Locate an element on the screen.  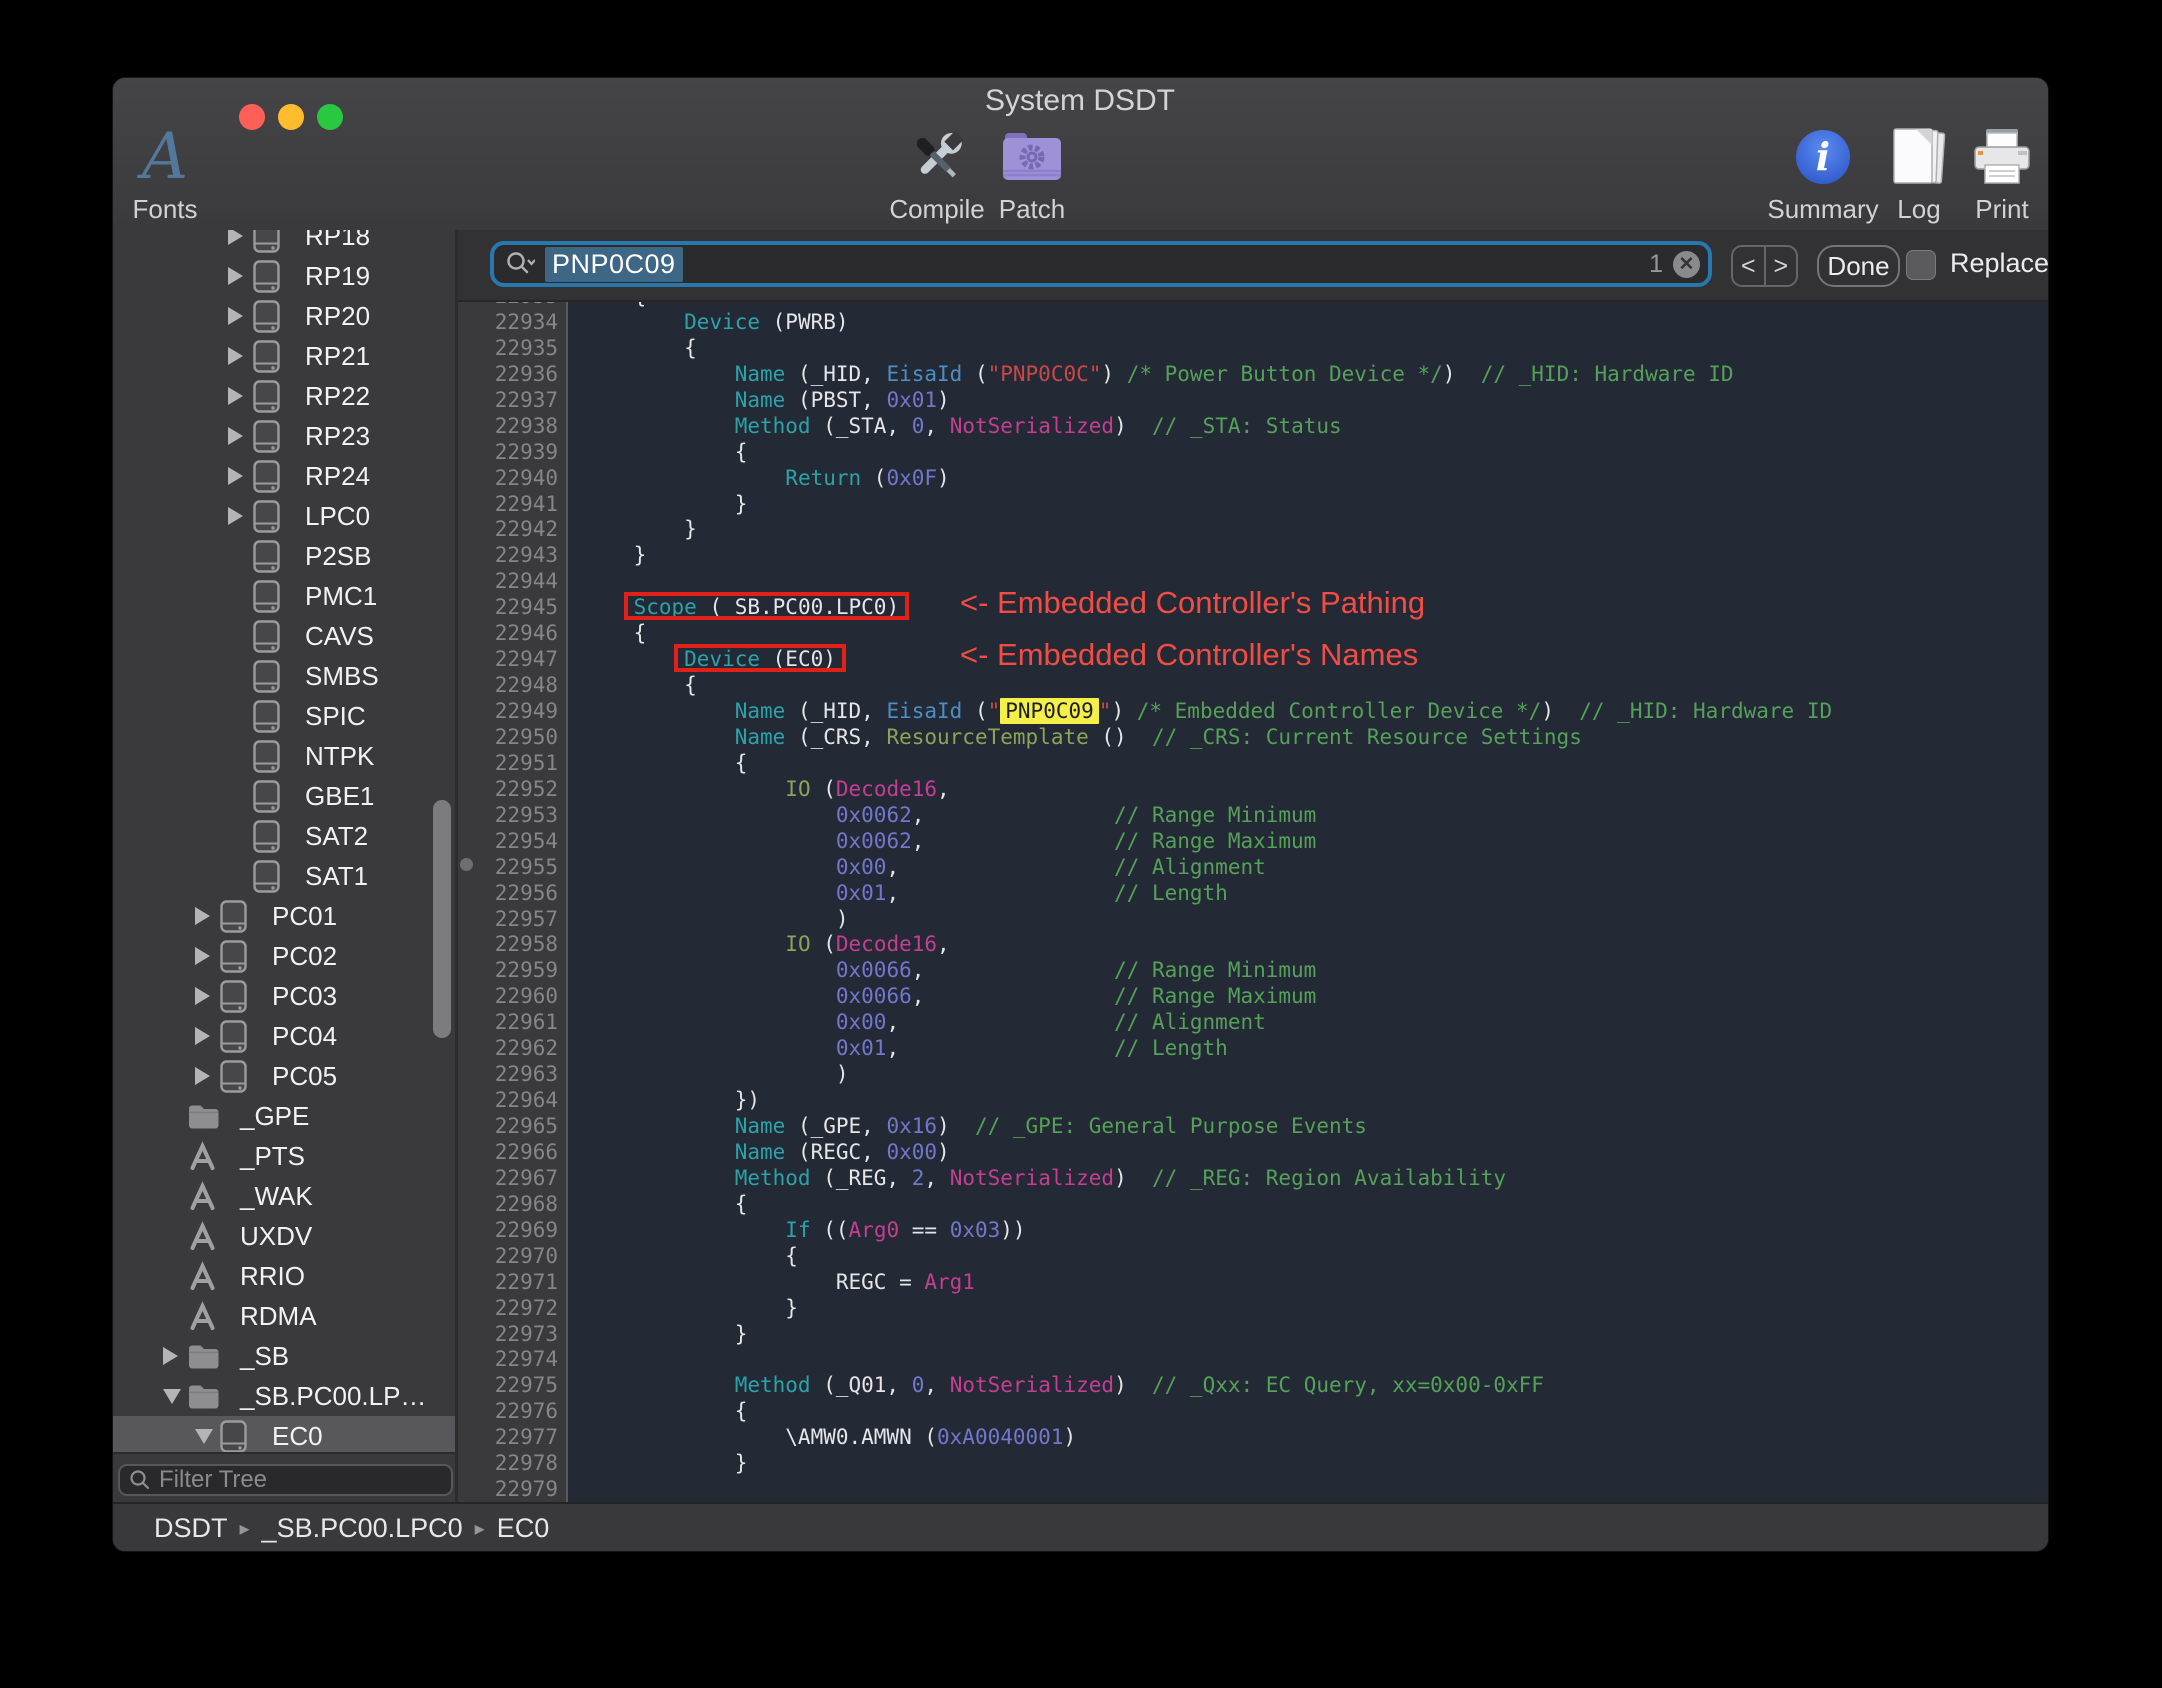
method-icon-slot is located at coordinates (214, 1156).